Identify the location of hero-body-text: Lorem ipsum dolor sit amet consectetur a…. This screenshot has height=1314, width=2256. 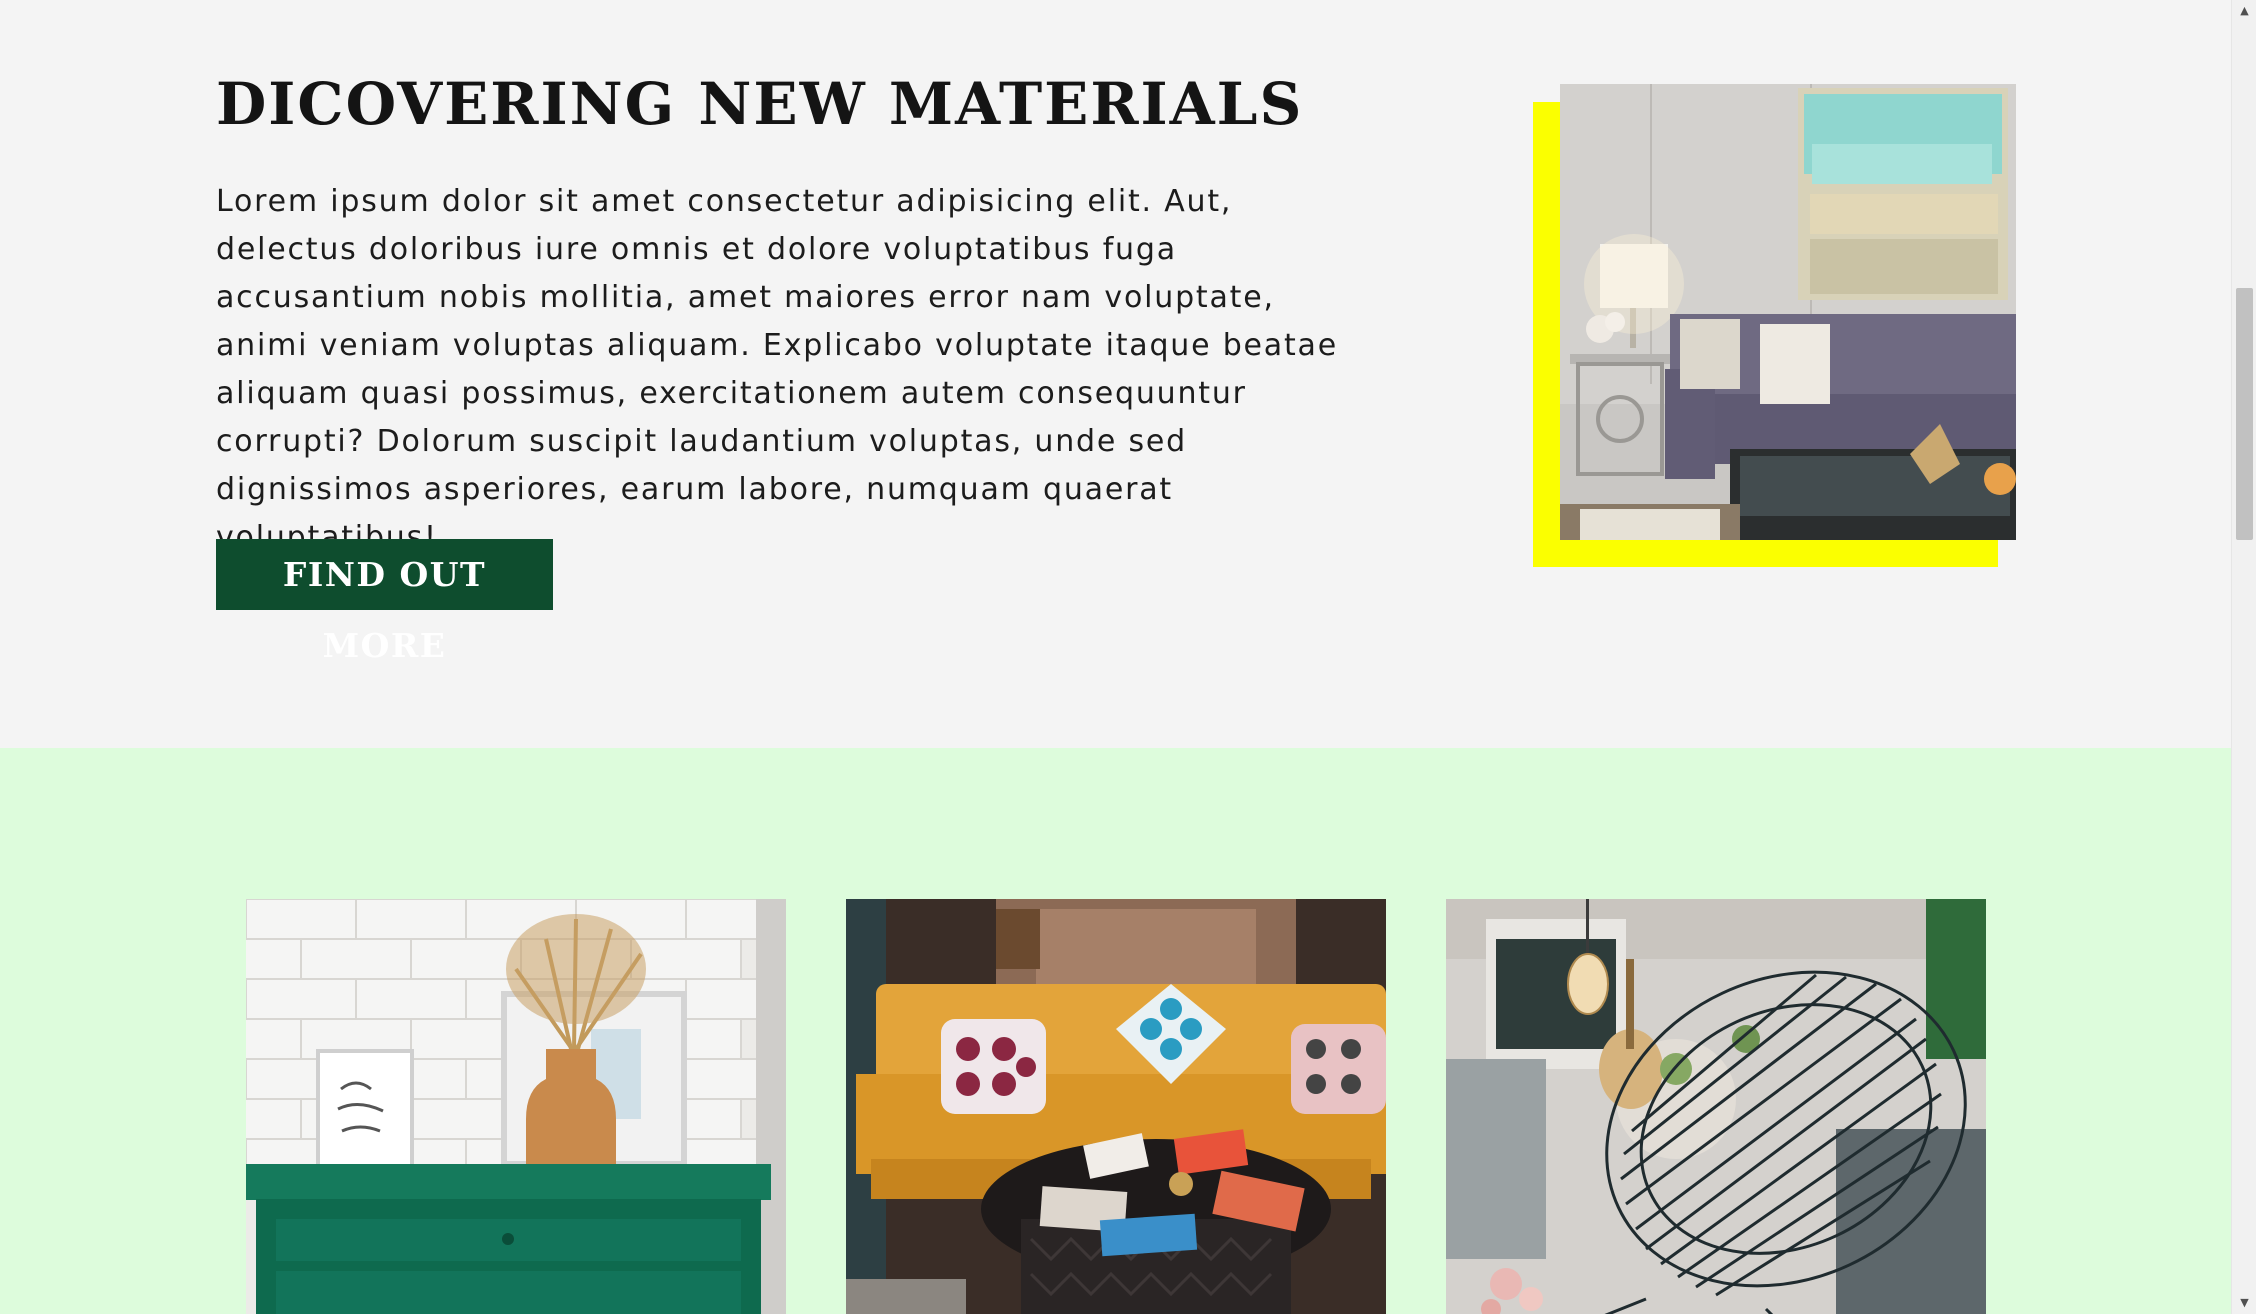
(777, 369).